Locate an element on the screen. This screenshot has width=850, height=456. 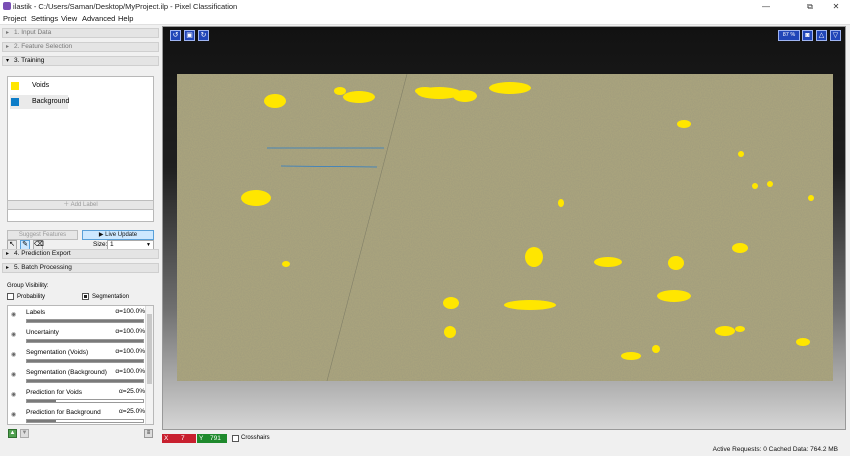
brush-size-label: Size: is located at coordinates (100, 244).